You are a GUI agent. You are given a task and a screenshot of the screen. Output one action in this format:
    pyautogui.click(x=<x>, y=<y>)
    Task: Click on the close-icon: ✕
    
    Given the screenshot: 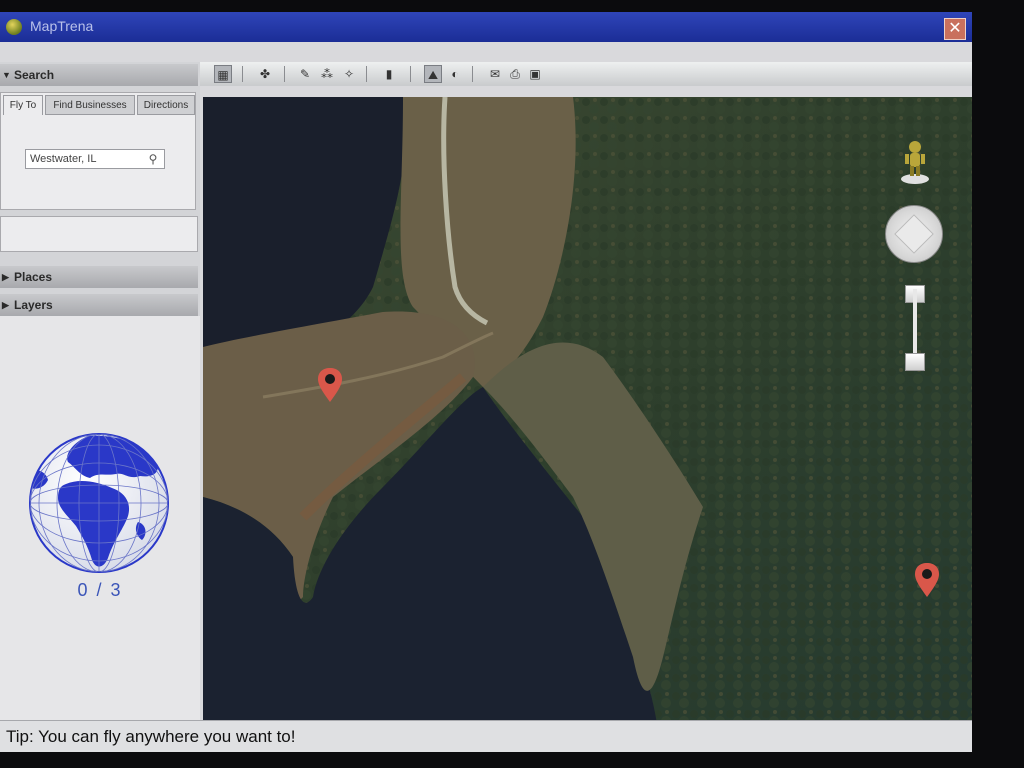 What is the action you would take?
    pyautogui.click(x=955, y=29)
    